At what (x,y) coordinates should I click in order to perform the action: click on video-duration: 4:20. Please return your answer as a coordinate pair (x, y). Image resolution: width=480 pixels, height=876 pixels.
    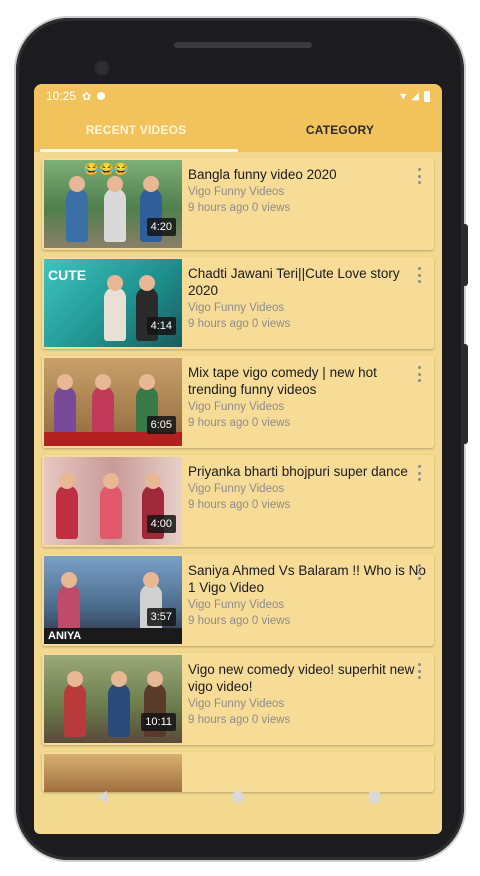
    Looking at the image, I should click on (161, 227).